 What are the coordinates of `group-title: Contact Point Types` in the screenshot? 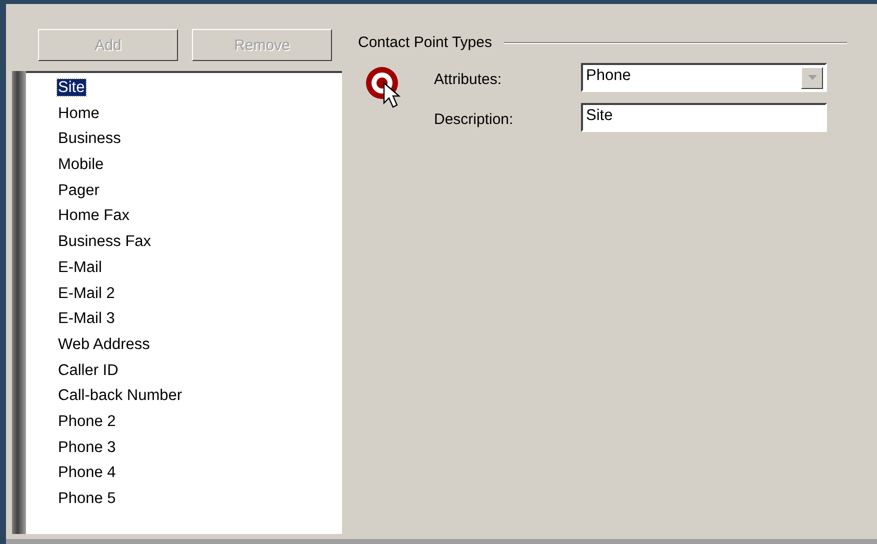 It's located at (425, 42).